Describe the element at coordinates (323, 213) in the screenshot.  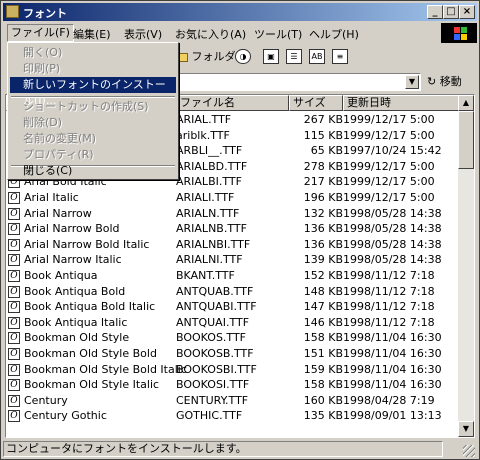
I see `file-size-cell: 132 KB` at that location.